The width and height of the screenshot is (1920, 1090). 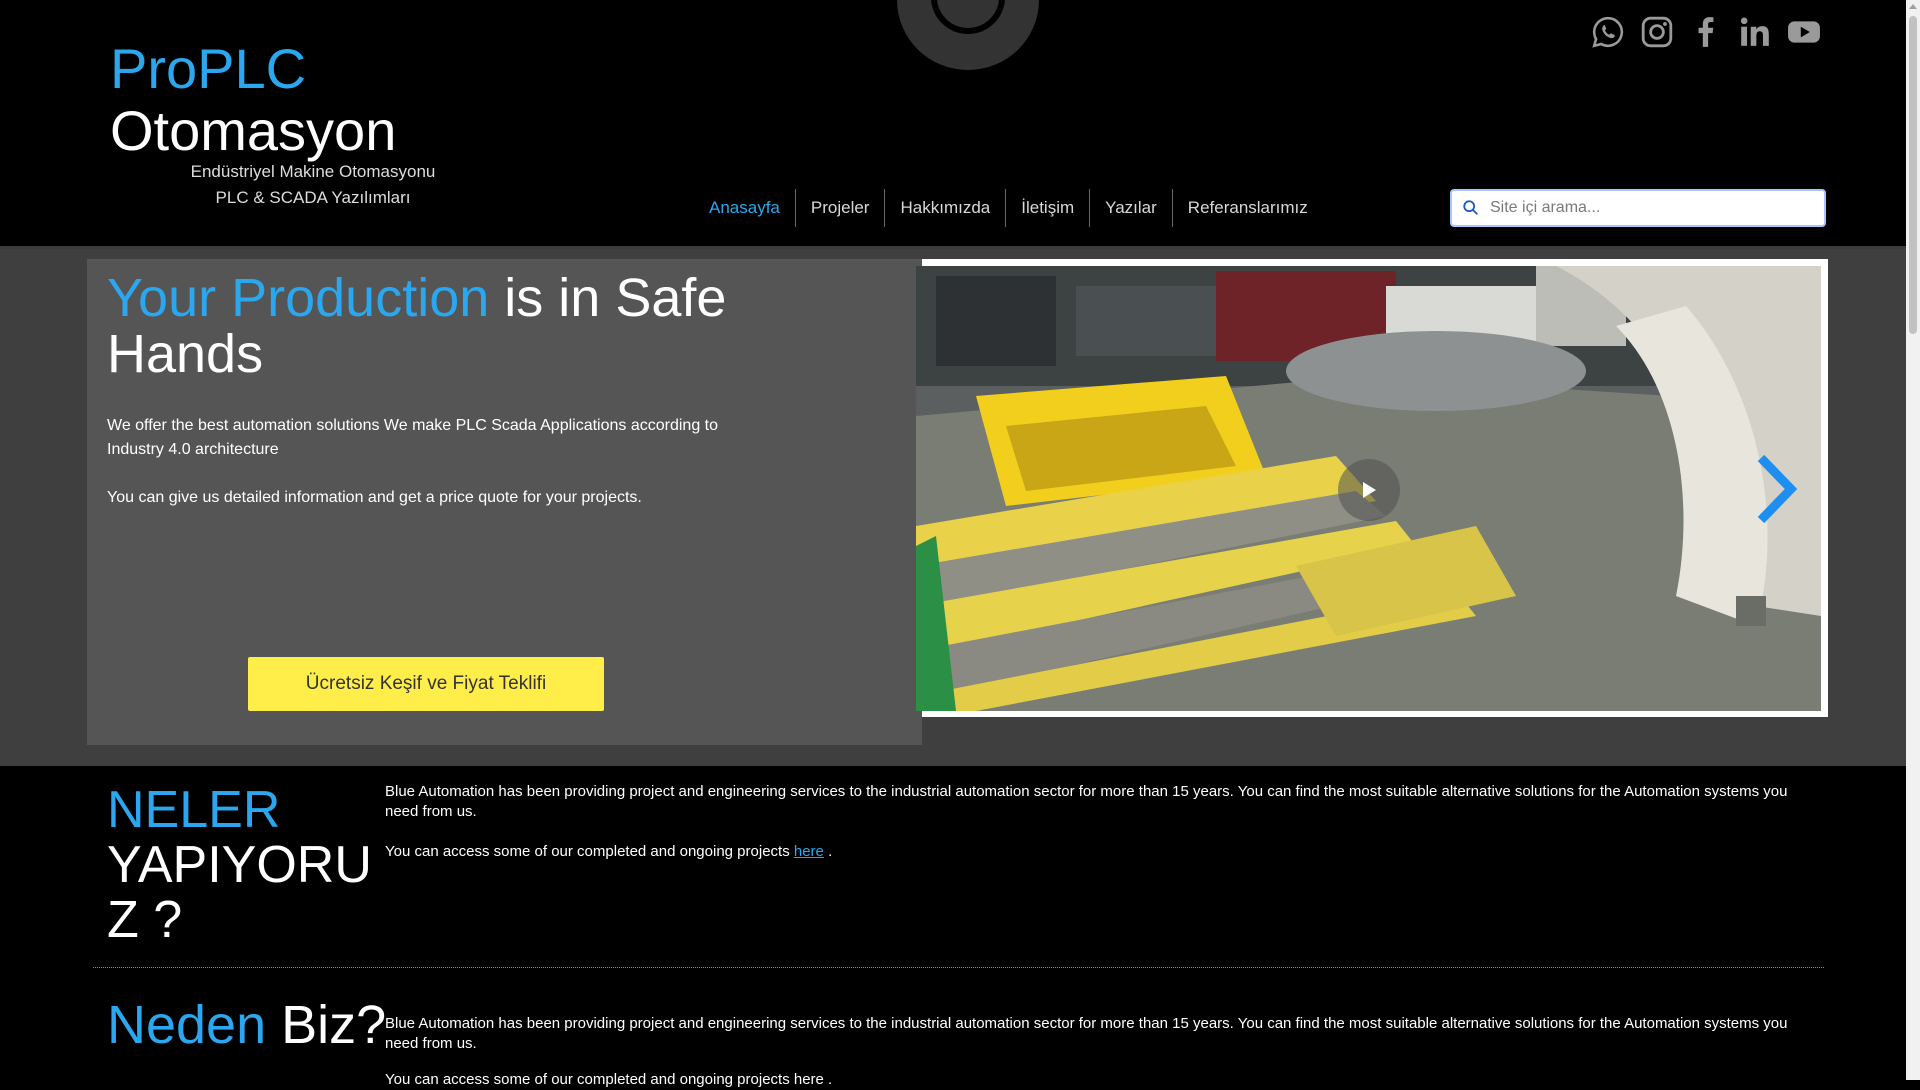 I want to click on section-what-we-do-title-accent: NELER, so click(x=194, y=810).